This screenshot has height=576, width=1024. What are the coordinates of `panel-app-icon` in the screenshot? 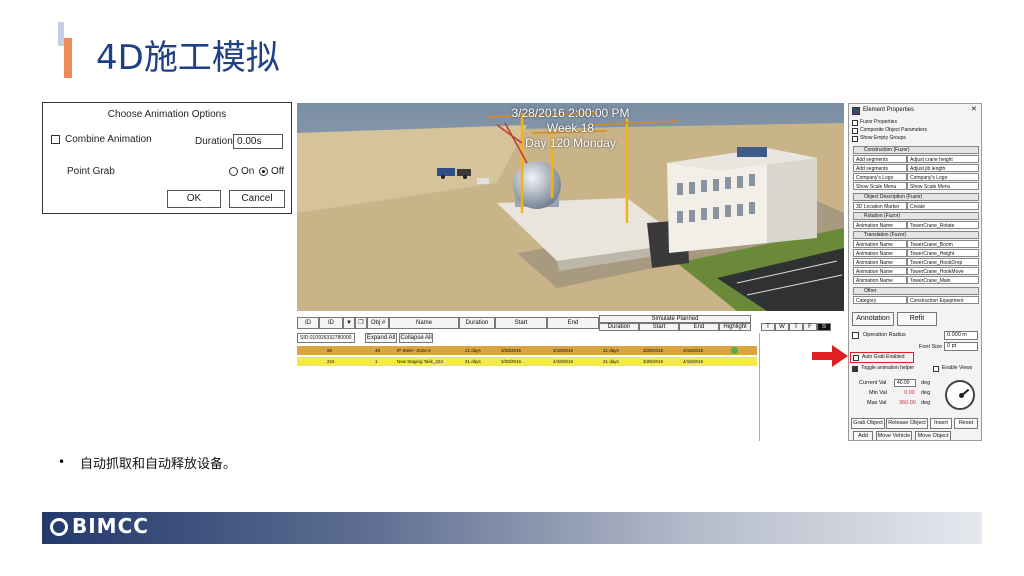 It's located at (856, 111).